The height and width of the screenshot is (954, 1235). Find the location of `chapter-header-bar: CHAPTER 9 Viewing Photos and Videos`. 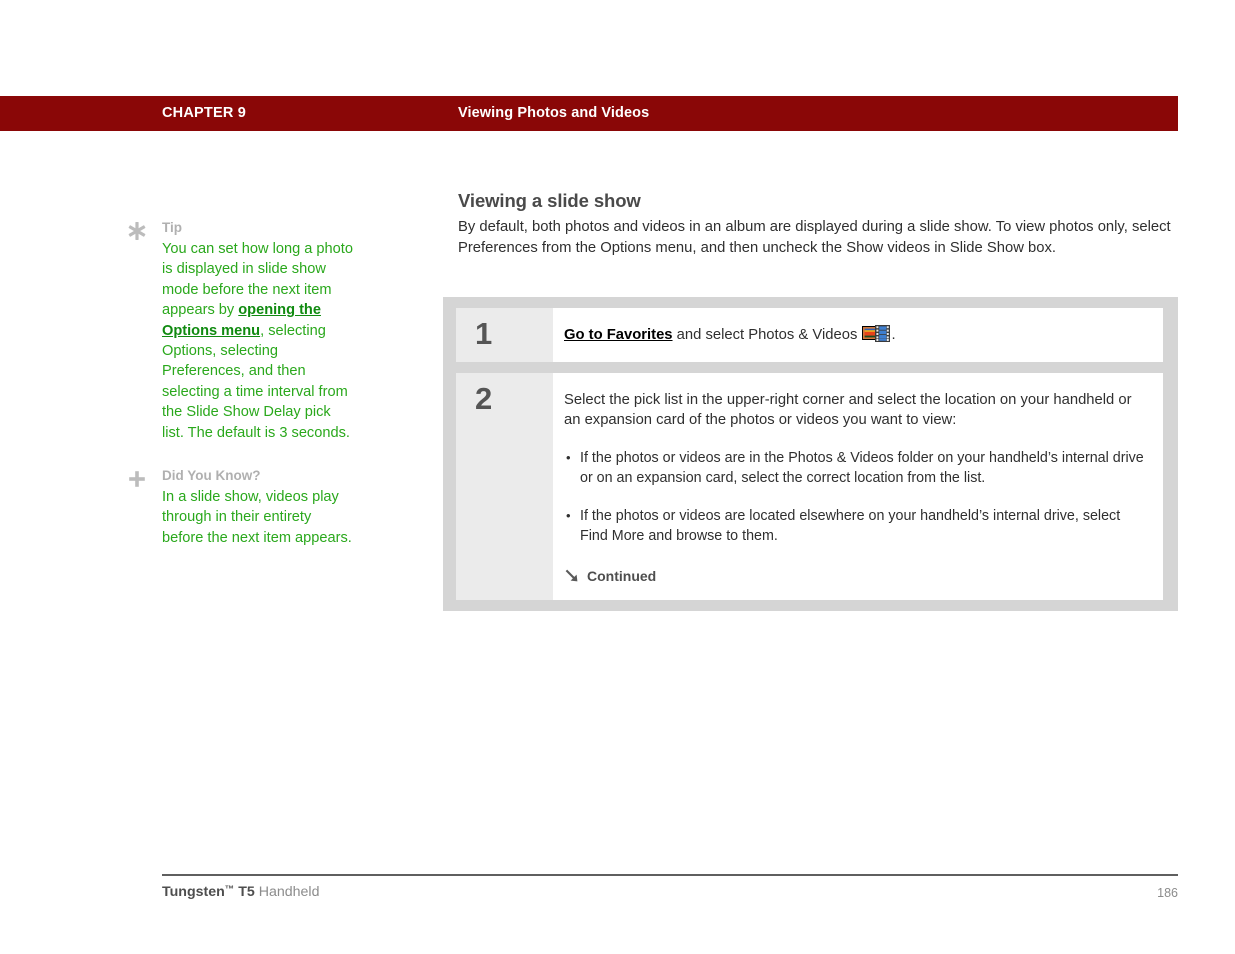

chapter-header-bar: CHAPTER 9 Viewing Photos and Videos is located at coordinates (589, 113).